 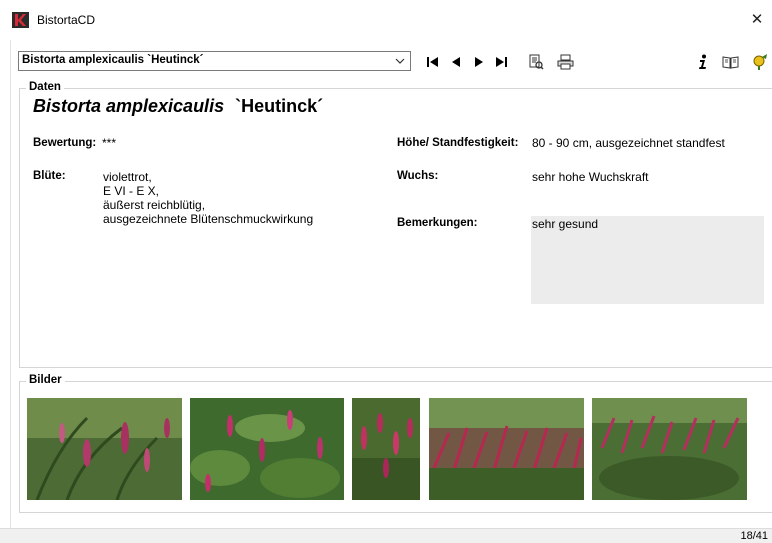 I want to click on help-book-button, so click(x=730, y=62).